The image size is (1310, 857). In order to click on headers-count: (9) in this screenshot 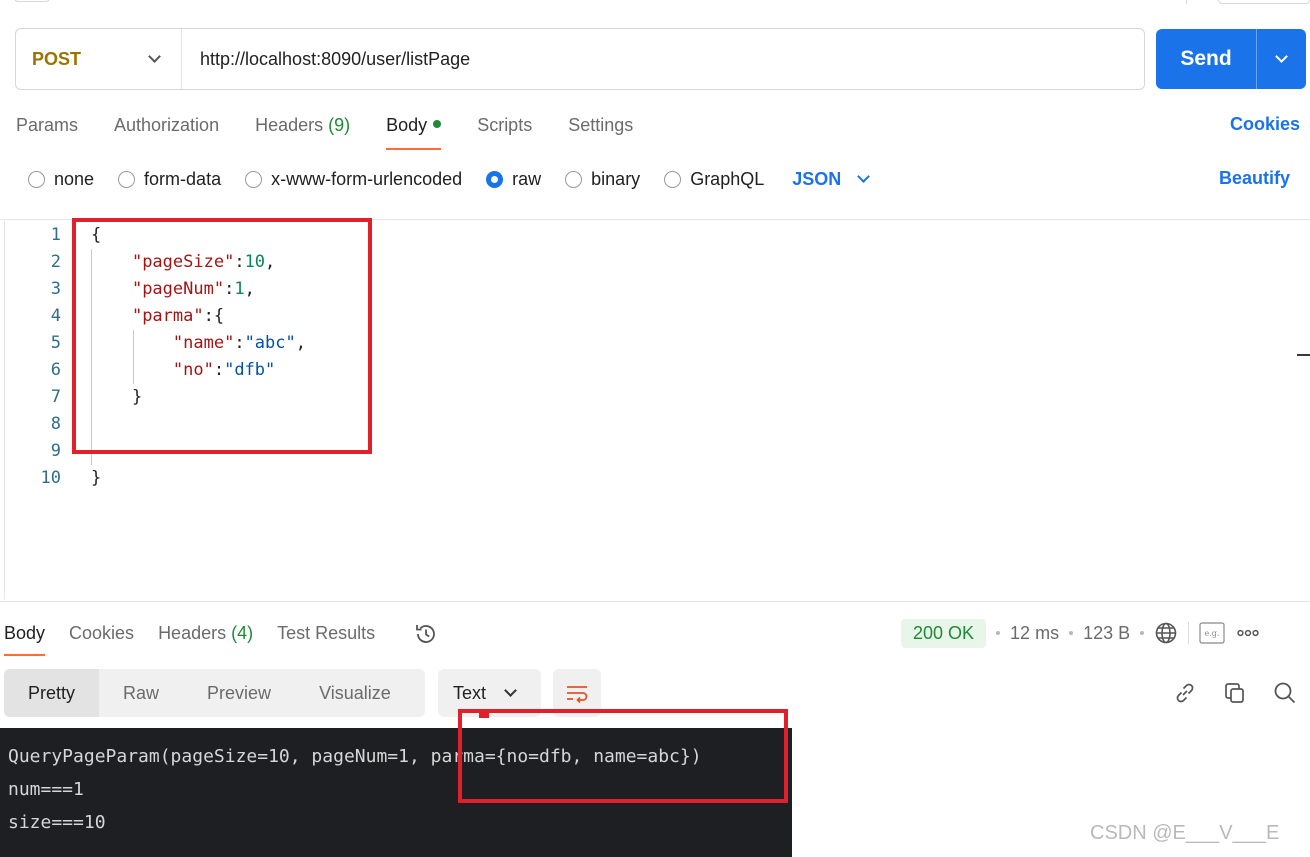, I will do `click(339, 125)`.